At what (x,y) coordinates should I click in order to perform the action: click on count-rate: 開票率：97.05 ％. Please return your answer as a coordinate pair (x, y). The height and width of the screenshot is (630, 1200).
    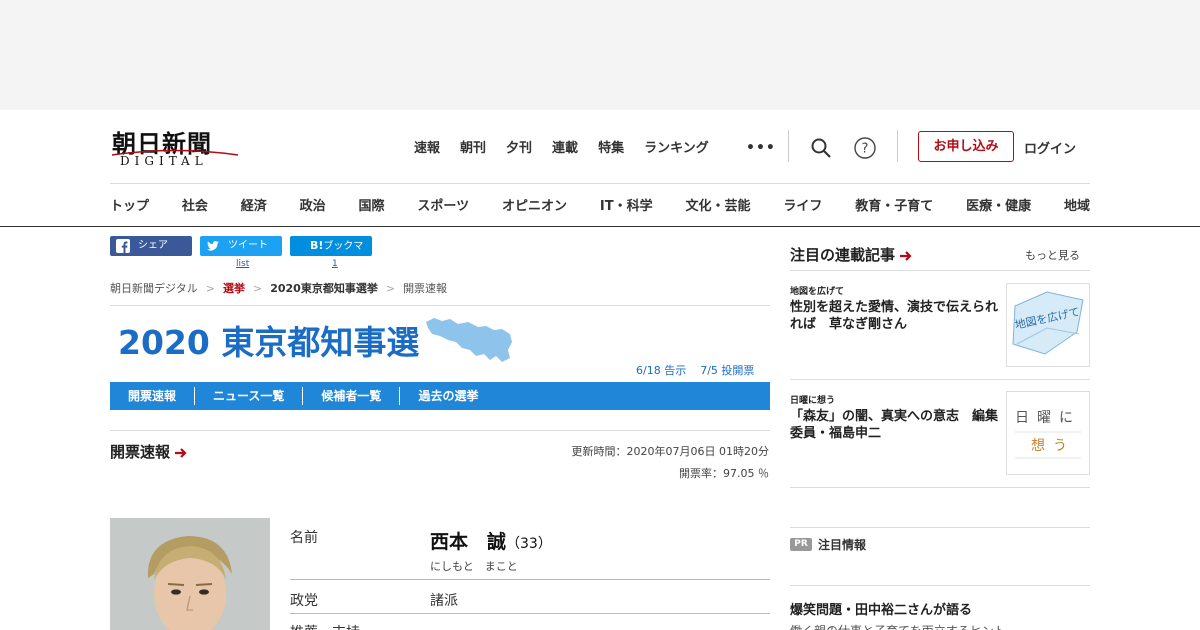
    Looking at the image, I should click on (724, 473).